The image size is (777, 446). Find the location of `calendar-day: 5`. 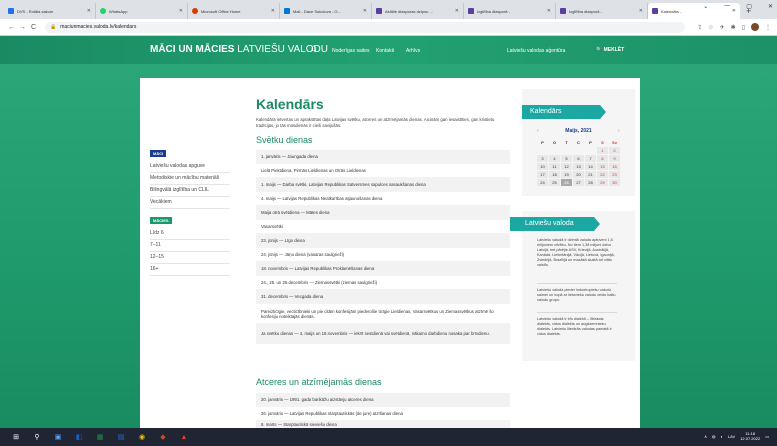

calendar-day: 5 is located at coordinates (566, 158).